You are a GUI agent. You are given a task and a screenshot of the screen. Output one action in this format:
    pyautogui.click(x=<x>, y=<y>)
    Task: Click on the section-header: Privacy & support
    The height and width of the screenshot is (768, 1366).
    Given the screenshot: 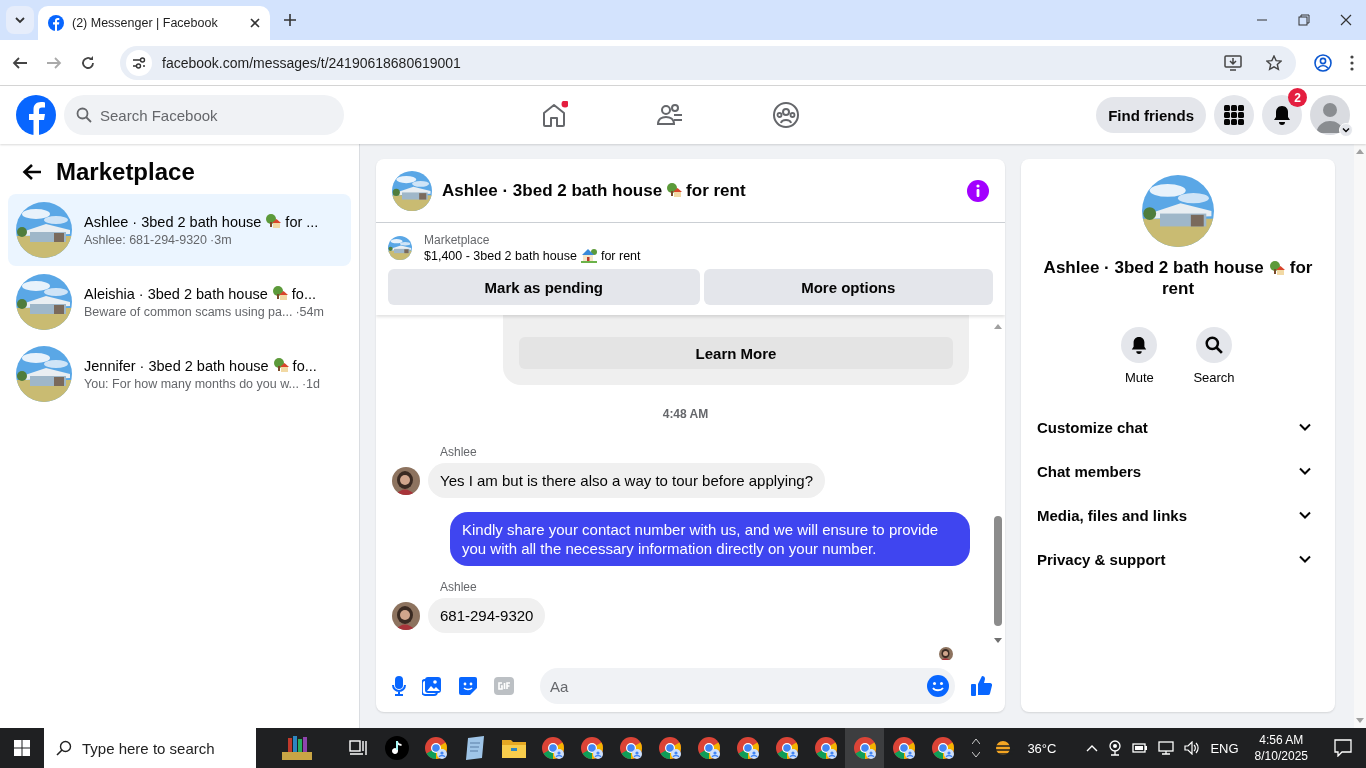 What is the action you would take?
    pyautogui.click(x=1178, y=559)
    